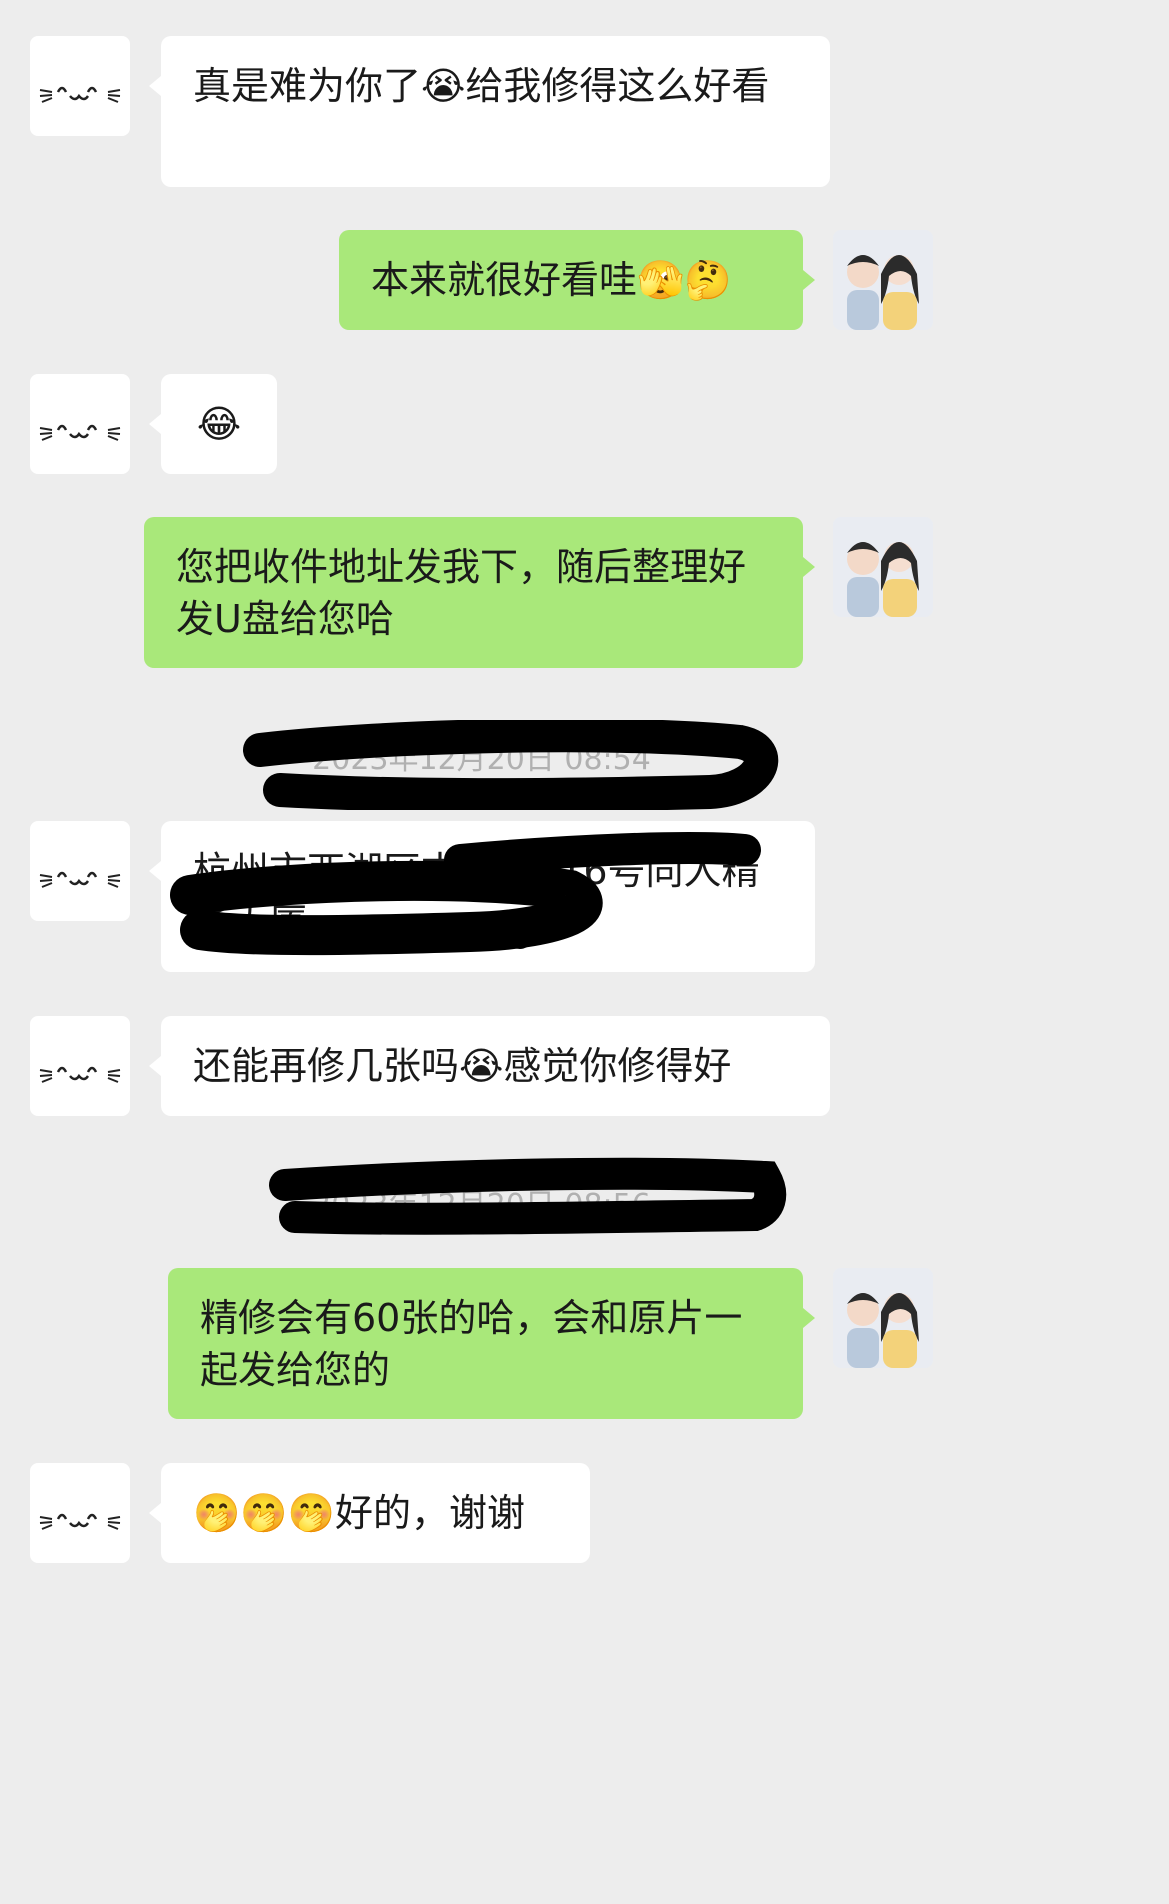 The height and width of the screenshot is (1904, 1169). What do you see at coordinates (485, 1343) in the screenshot?
I see `message-bubble: 精修会有60张的哈，会和原片一起发给您的` at bounding box center [485, 1343].